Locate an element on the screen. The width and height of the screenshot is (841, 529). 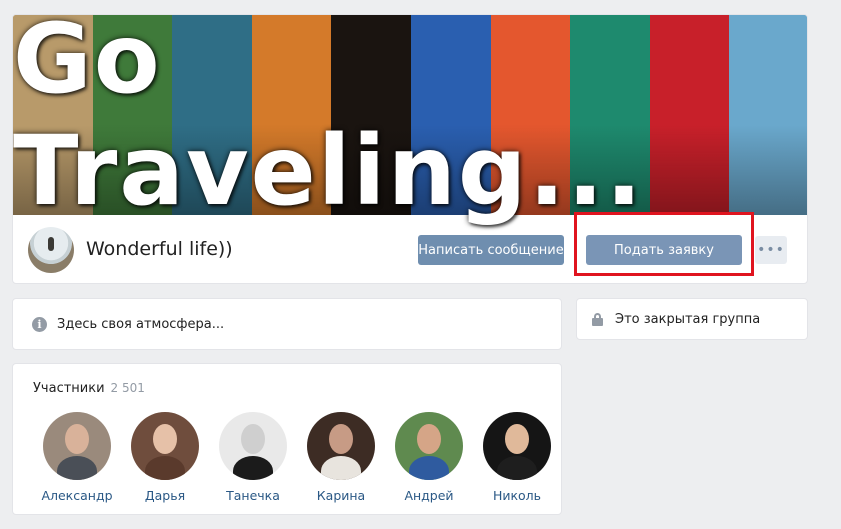
members-heading: Участники 2 501 is located at coordinates (89, 388).